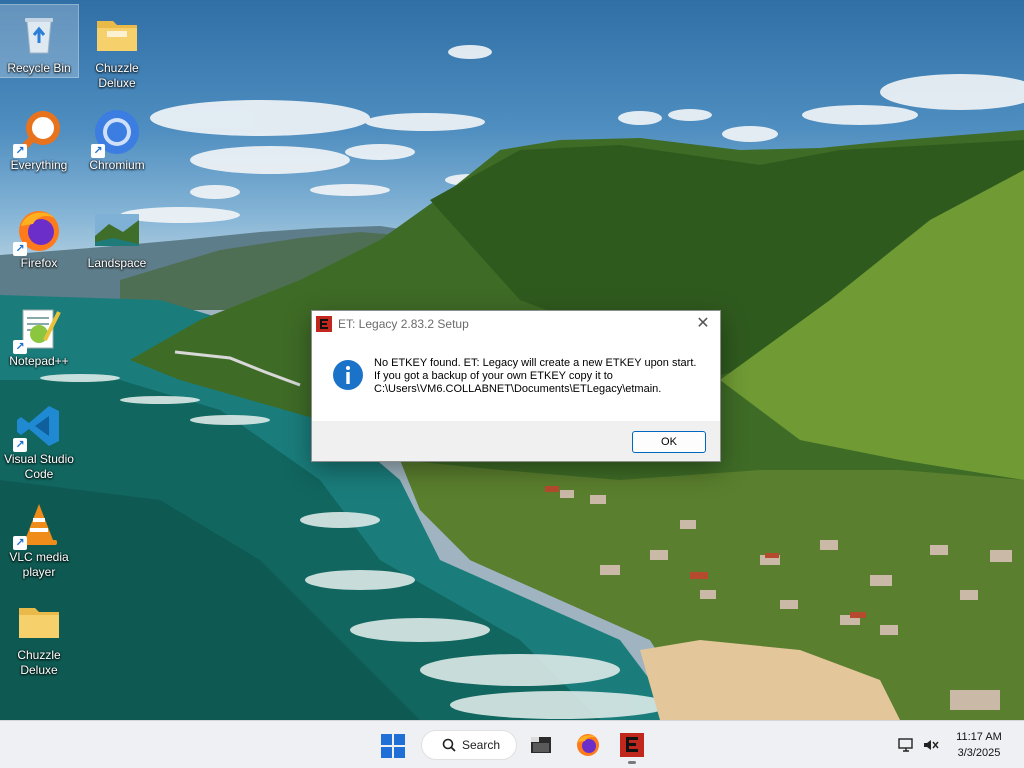  I want to click on desktop-icon-visual-studio-code: ↗ Visual Studio Code, so click(39, 439).